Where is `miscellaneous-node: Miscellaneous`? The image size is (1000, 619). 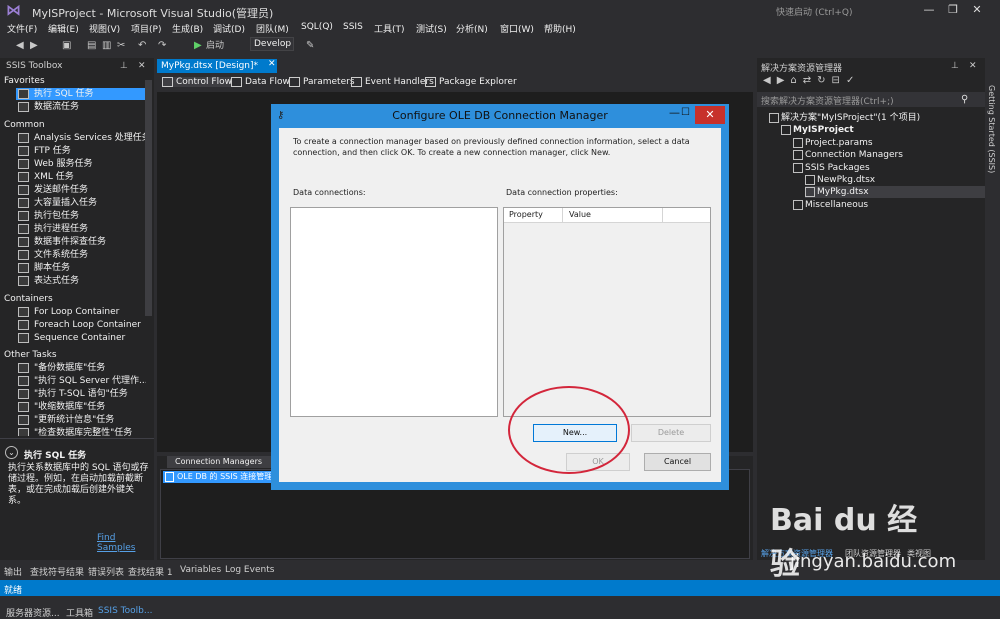
miscellaneous-node: Miscellaneous is located at coordinates (830, 205).